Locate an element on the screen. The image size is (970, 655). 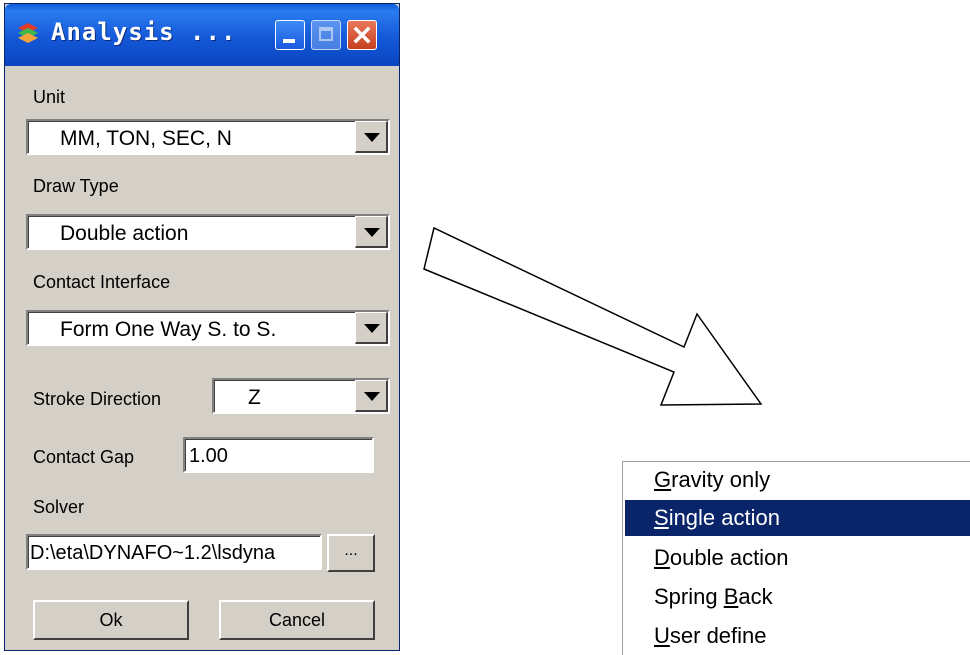
option-mnemonic: G is located at coordinates (663, 479).